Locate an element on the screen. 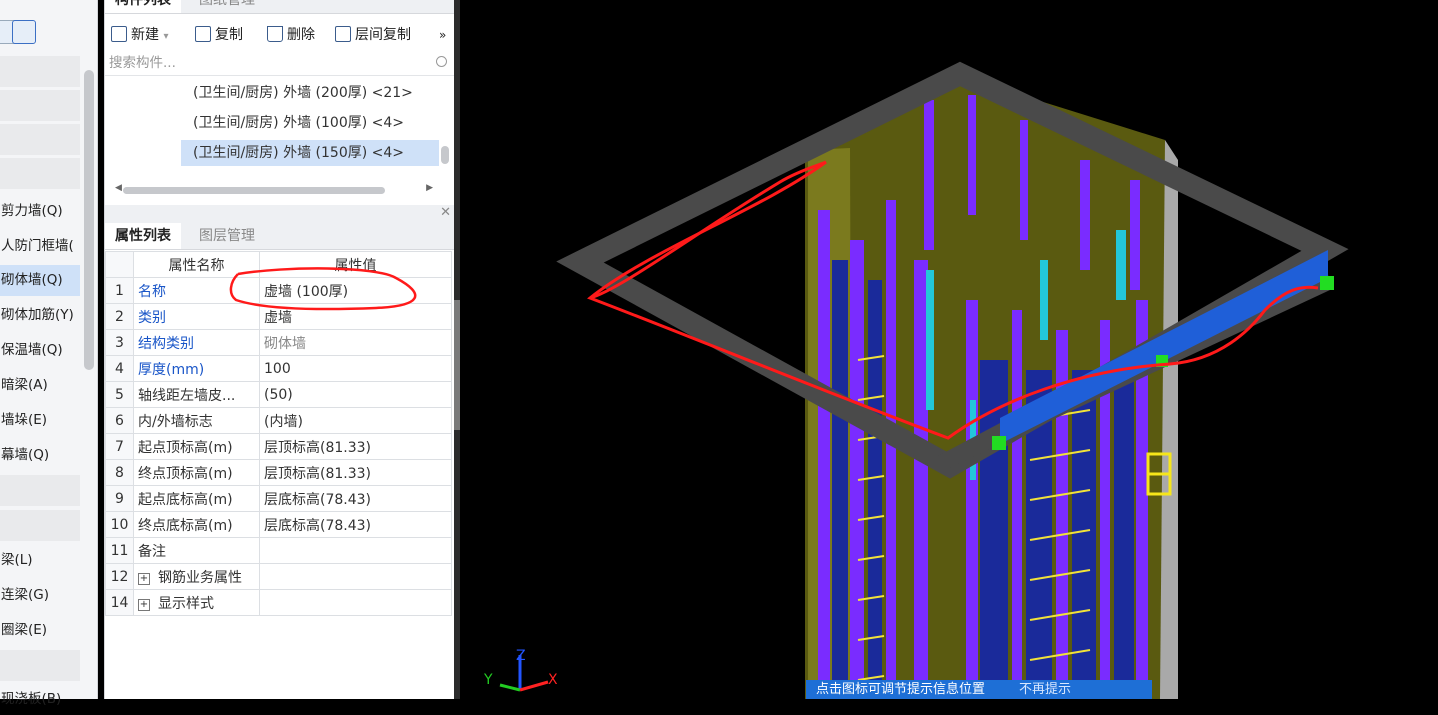 This screenshot has height=715, width=1438. property-row: 2 类别 虚墙 is located at coordinates (278, 316).